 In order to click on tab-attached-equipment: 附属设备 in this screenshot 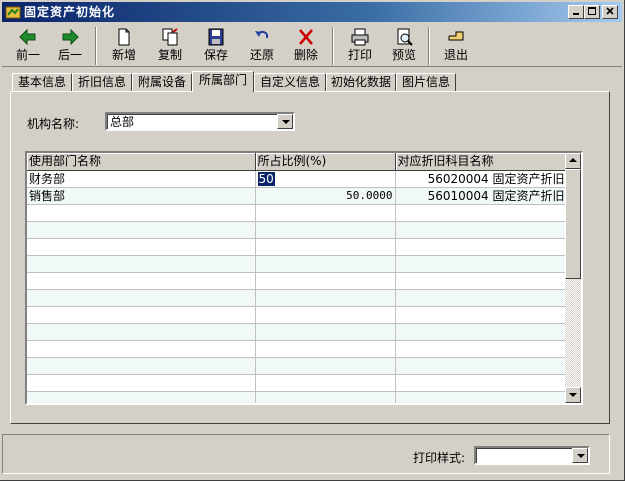, I will do `click(162, 82)`.